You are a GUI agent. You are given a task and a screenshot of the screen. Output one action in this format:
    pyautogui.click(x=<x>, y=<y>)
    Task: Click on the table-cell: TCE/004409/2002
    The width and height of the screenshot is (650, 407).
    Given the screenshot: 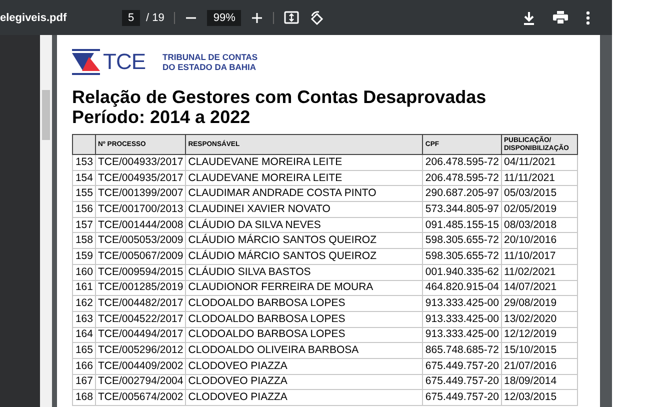 What is the action you would take?
    pyautogui.click(x=141, y=366)
    